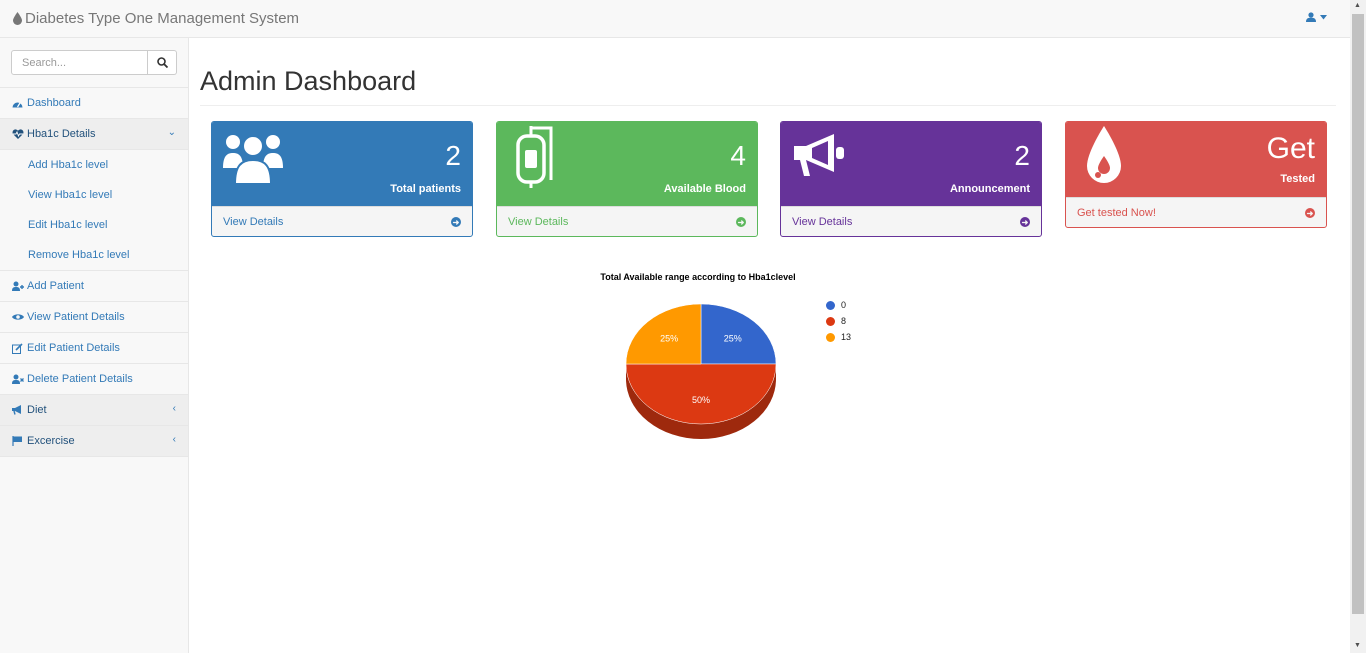 The width and height of the screenshot is (1366, 653). I want to click on user-dropdown, so click(1316, 17).